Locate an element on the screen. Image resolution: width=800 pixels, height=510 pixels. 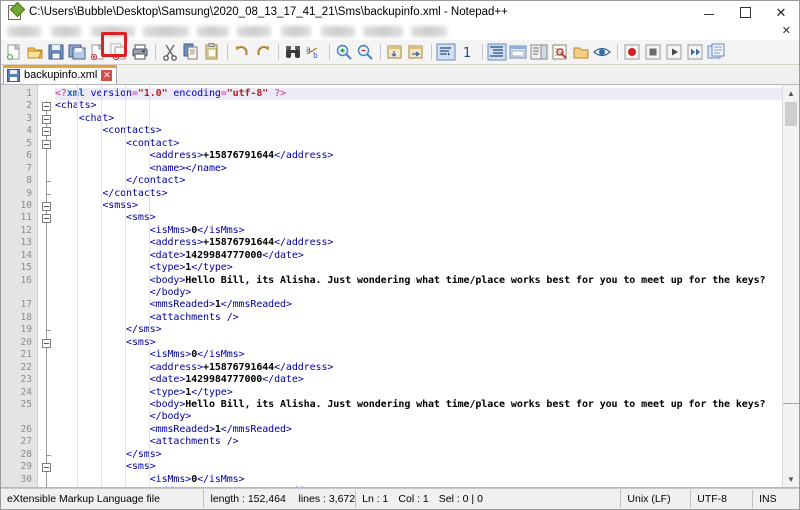
undo-button is located at coordinates (242, 52).